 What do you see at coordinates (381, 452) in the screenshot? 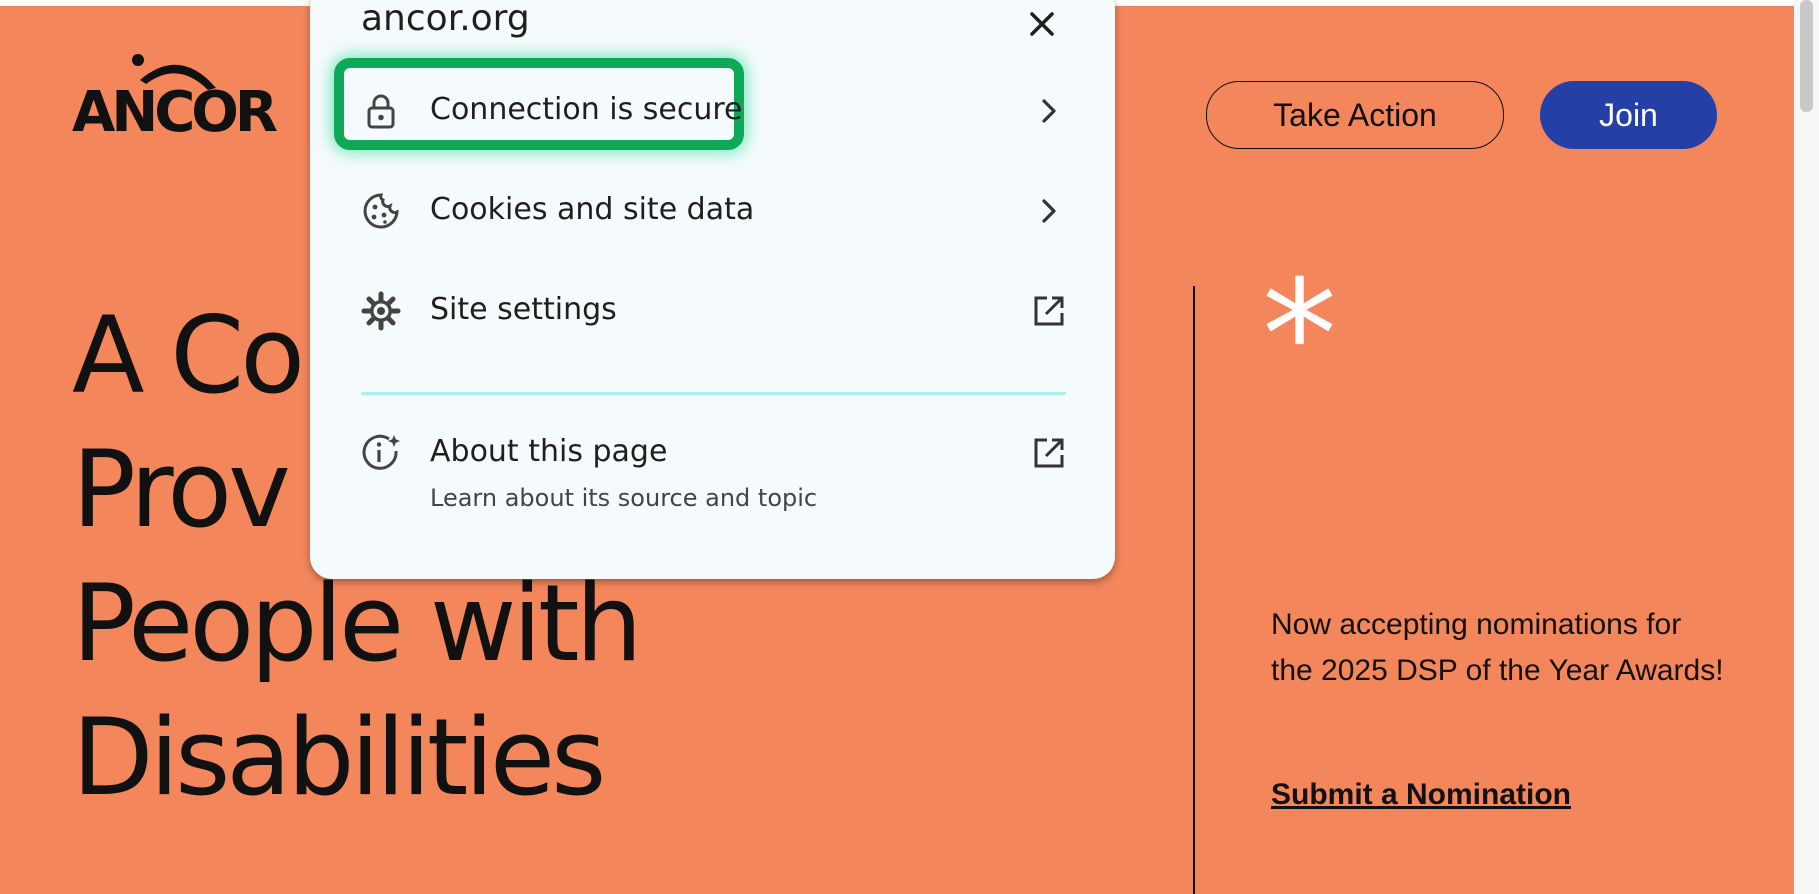
I see `info-sparkle-icon` at bounding box center [381, 452].